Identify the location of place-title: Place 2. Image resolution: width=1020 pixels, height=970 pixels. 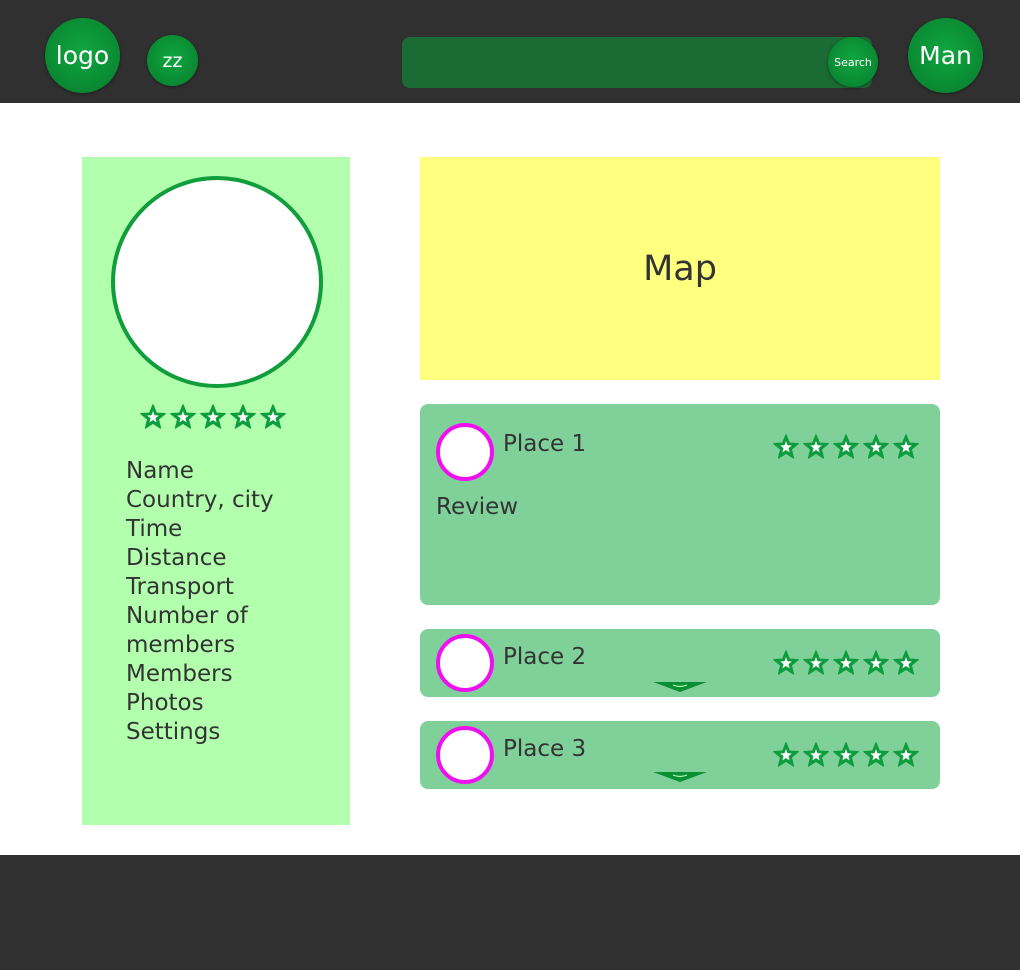
(545, 657).